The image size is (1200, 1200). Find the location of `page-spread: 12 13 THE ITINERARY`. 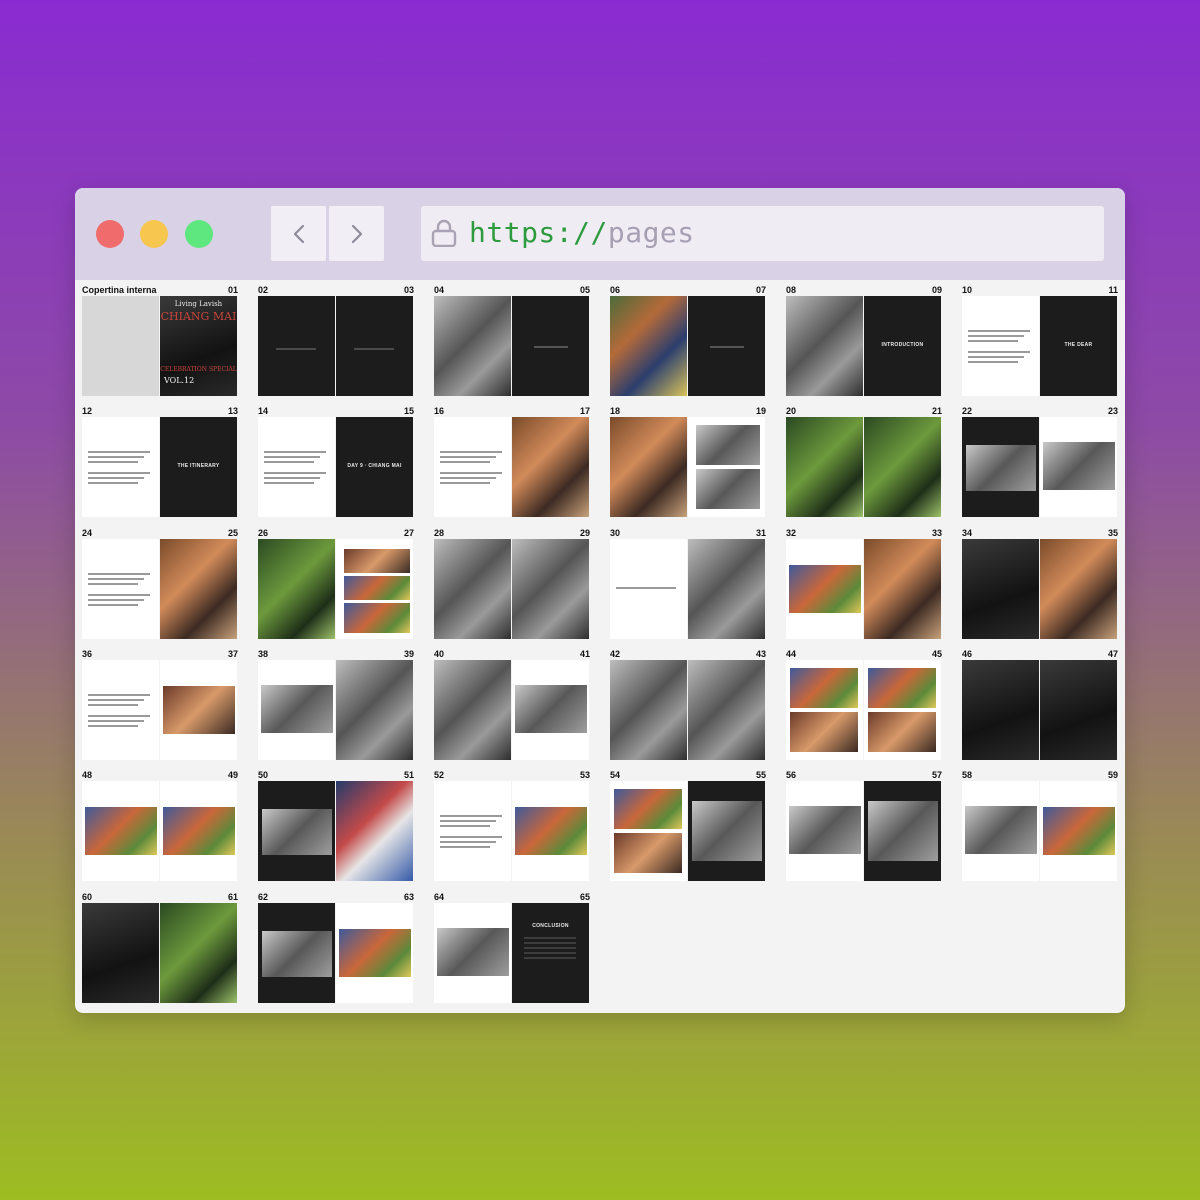

page-spread: 12 13 THE ITINERARY is located at coordinates (160, 465).